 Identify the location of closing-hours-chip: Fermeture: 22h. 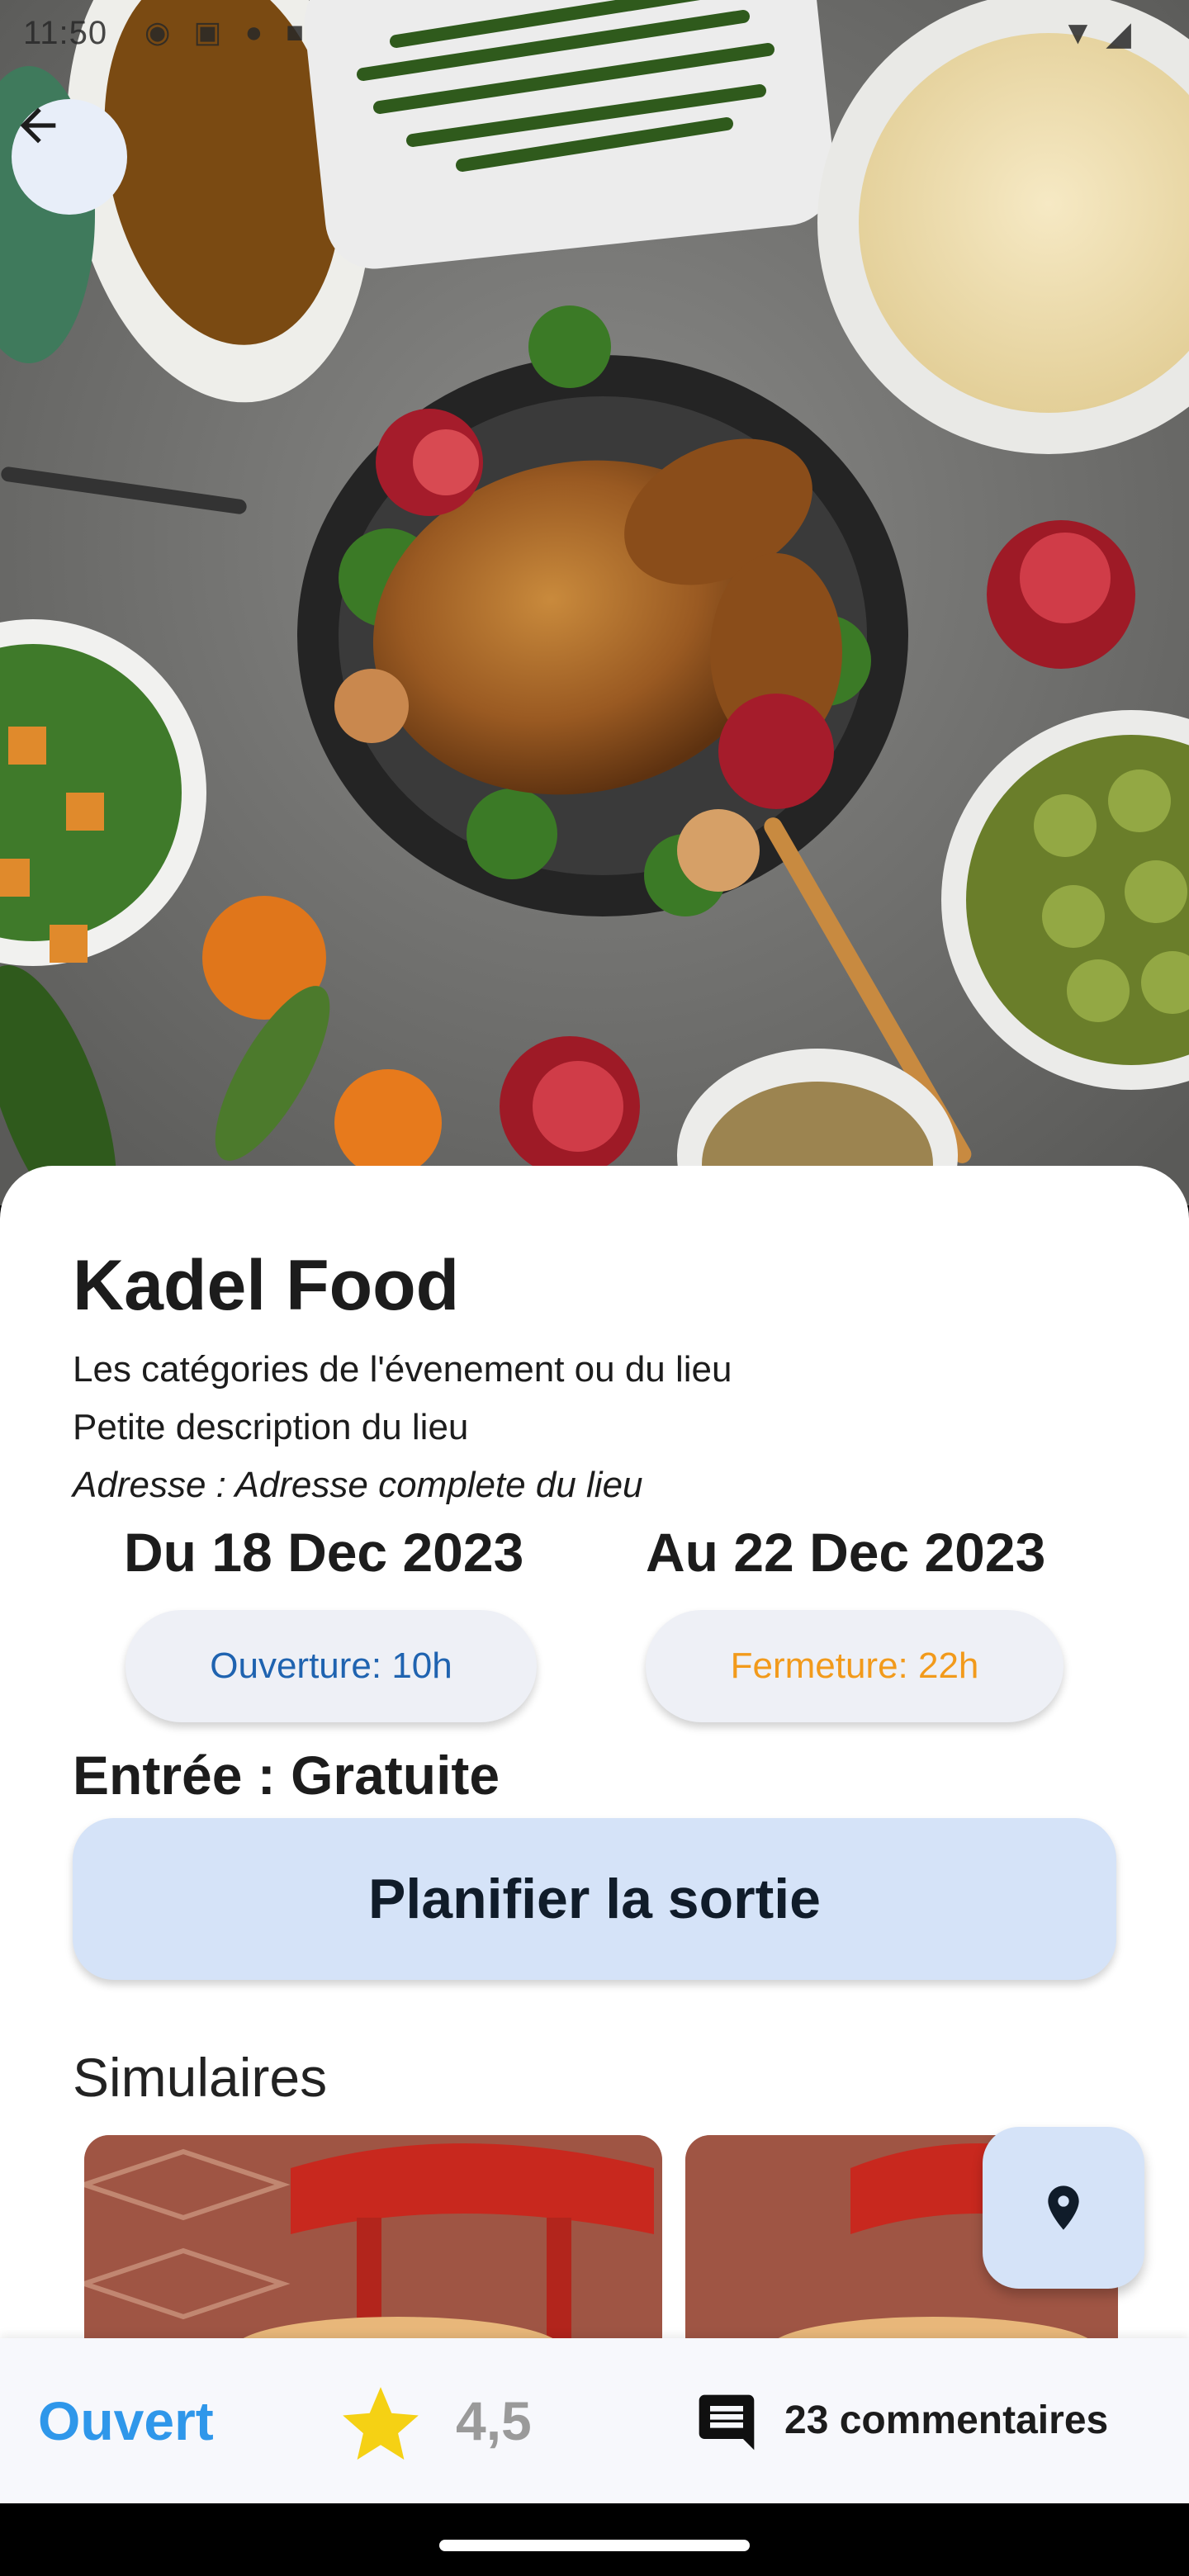
(854, 1666).